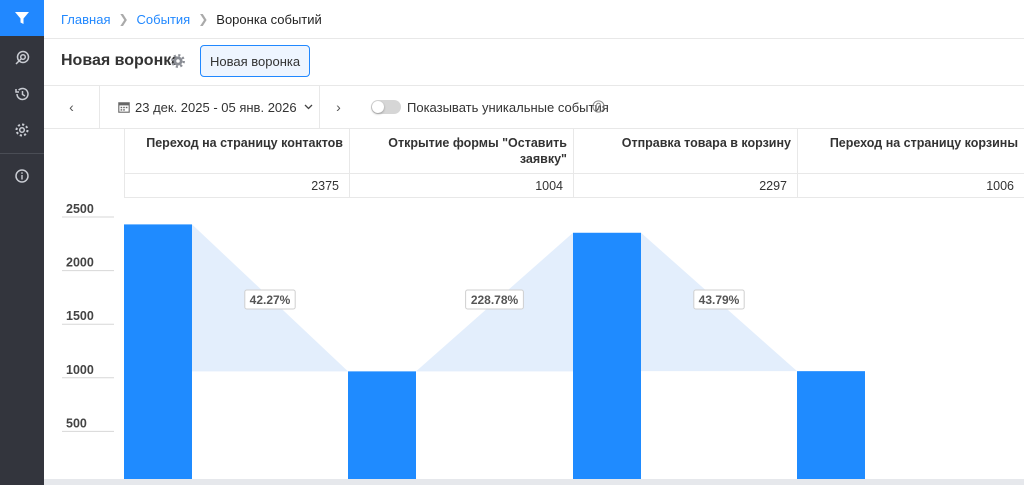 The image size is (1024, 485). What do you see at coordinates (80, 370) in the screenshot?
I see `y-tick-label: 1000` at bounding box center [80, 370].